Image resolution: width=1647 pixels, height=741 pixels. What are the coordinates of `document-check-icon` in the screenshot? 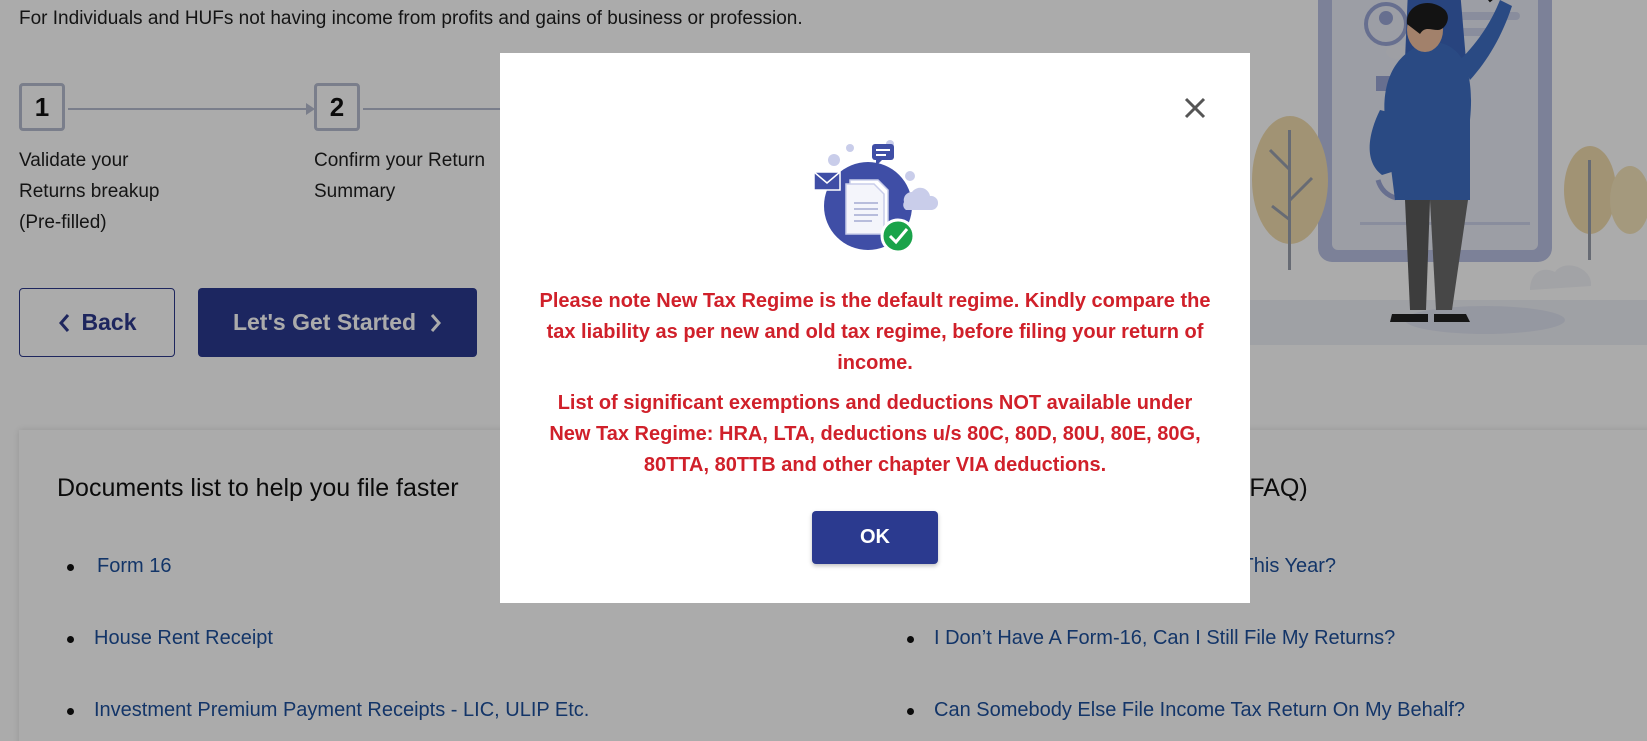 It's located at (875, 197).